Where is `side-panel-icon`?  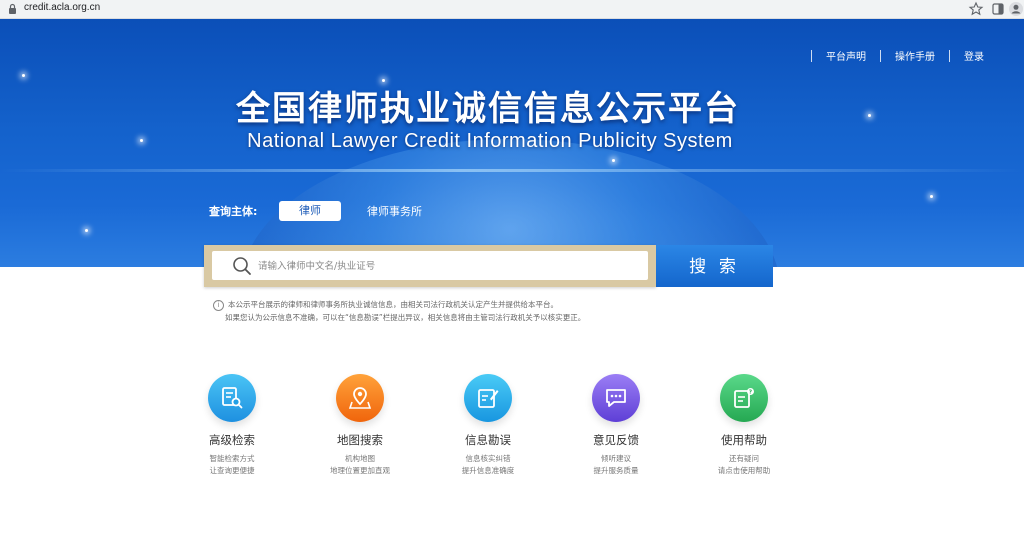
side-panel-icon is located at coordinates (998, 9).